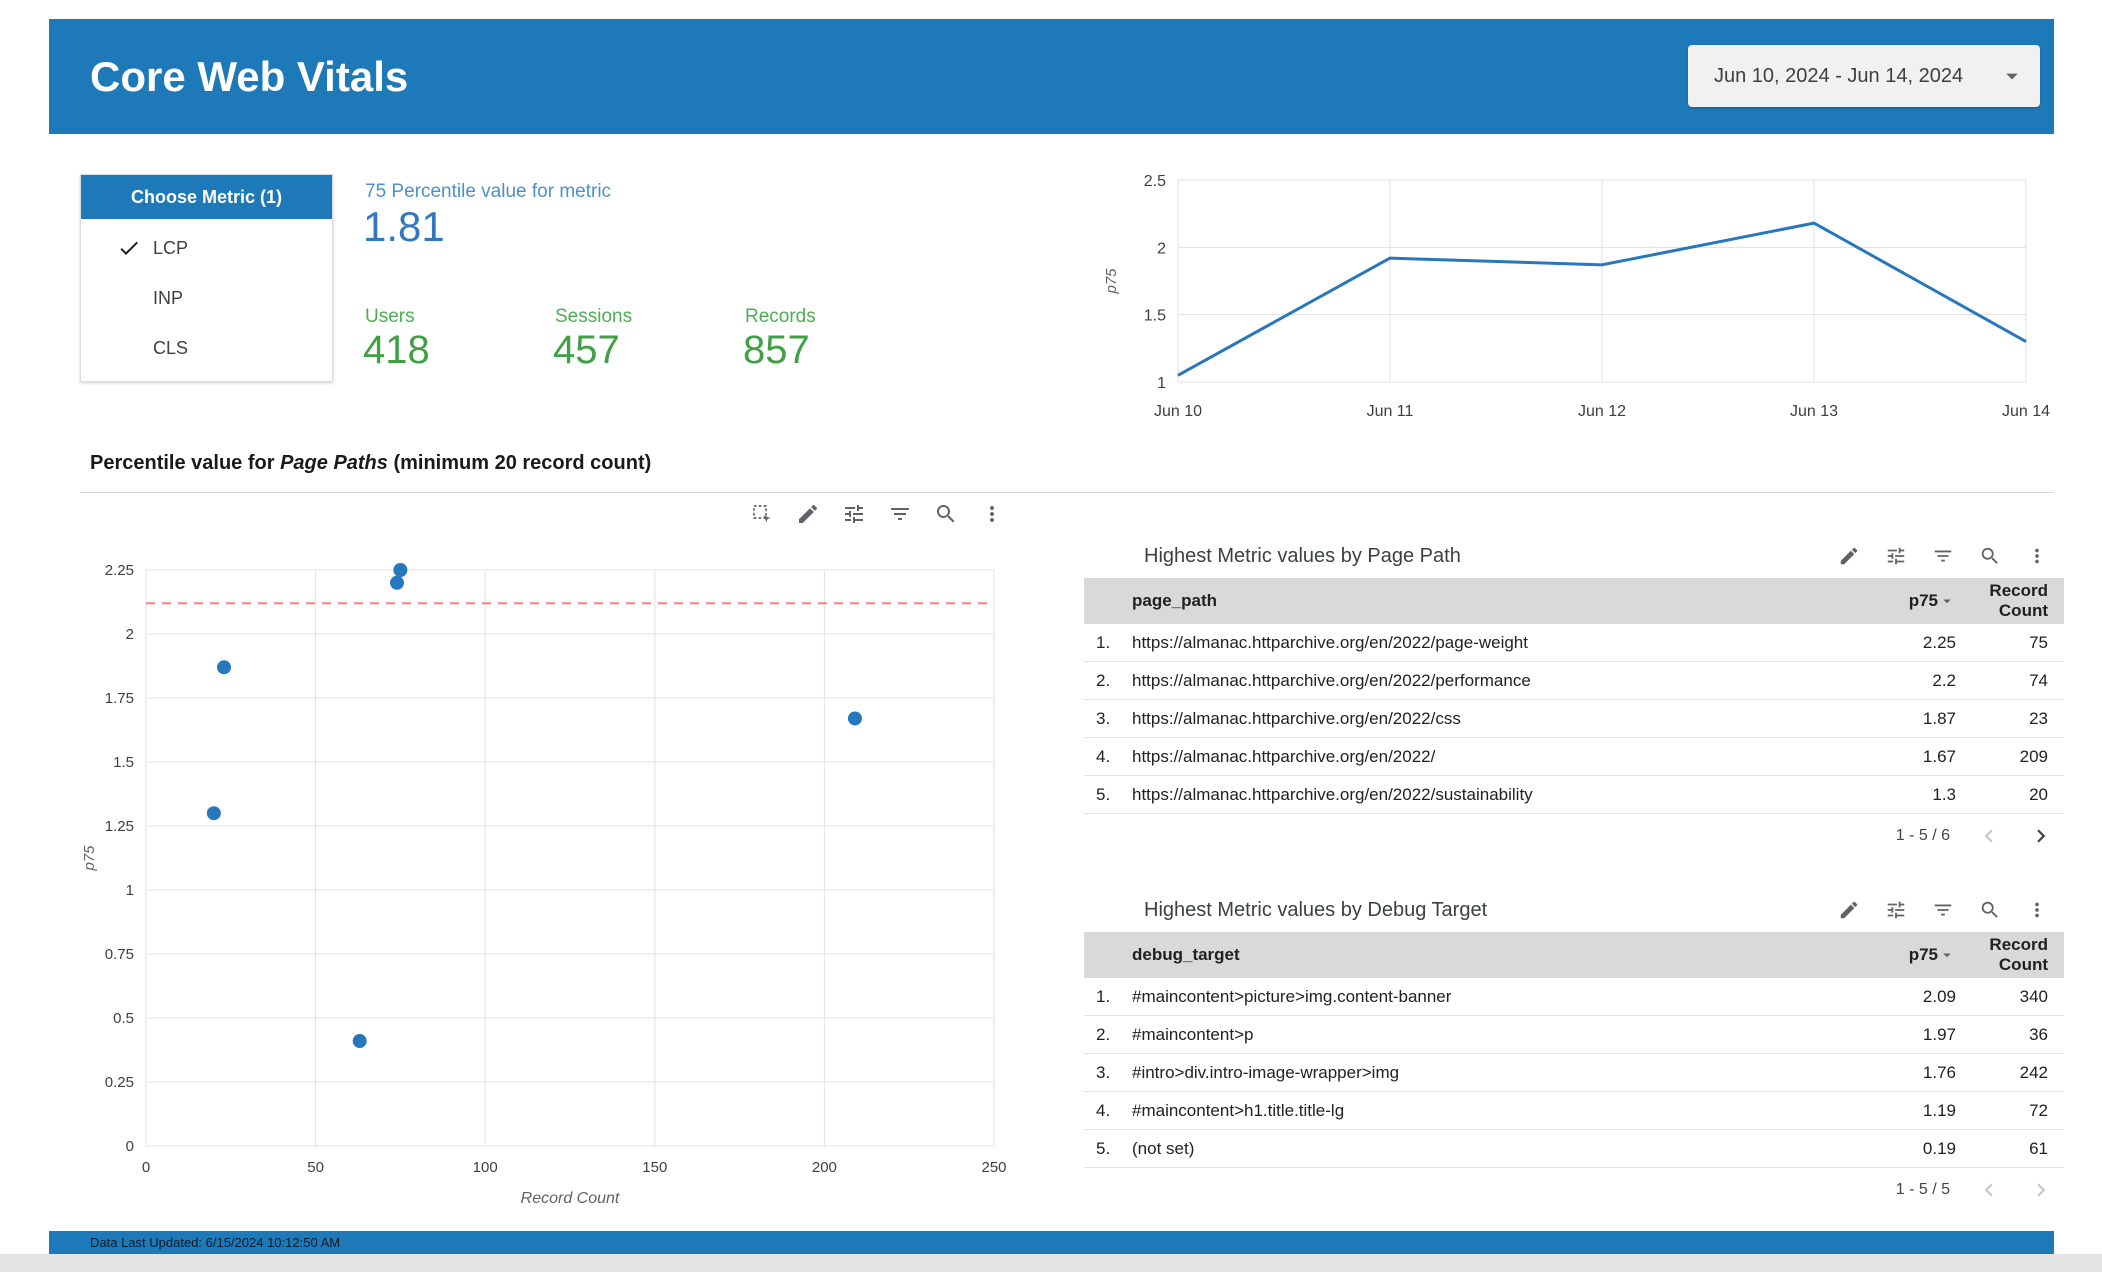  What do you see at coordinates (1574, 1190) in the screenshot?
I see `pagination: 1 - 5 / 5` at bounding box center [1574, 1190].